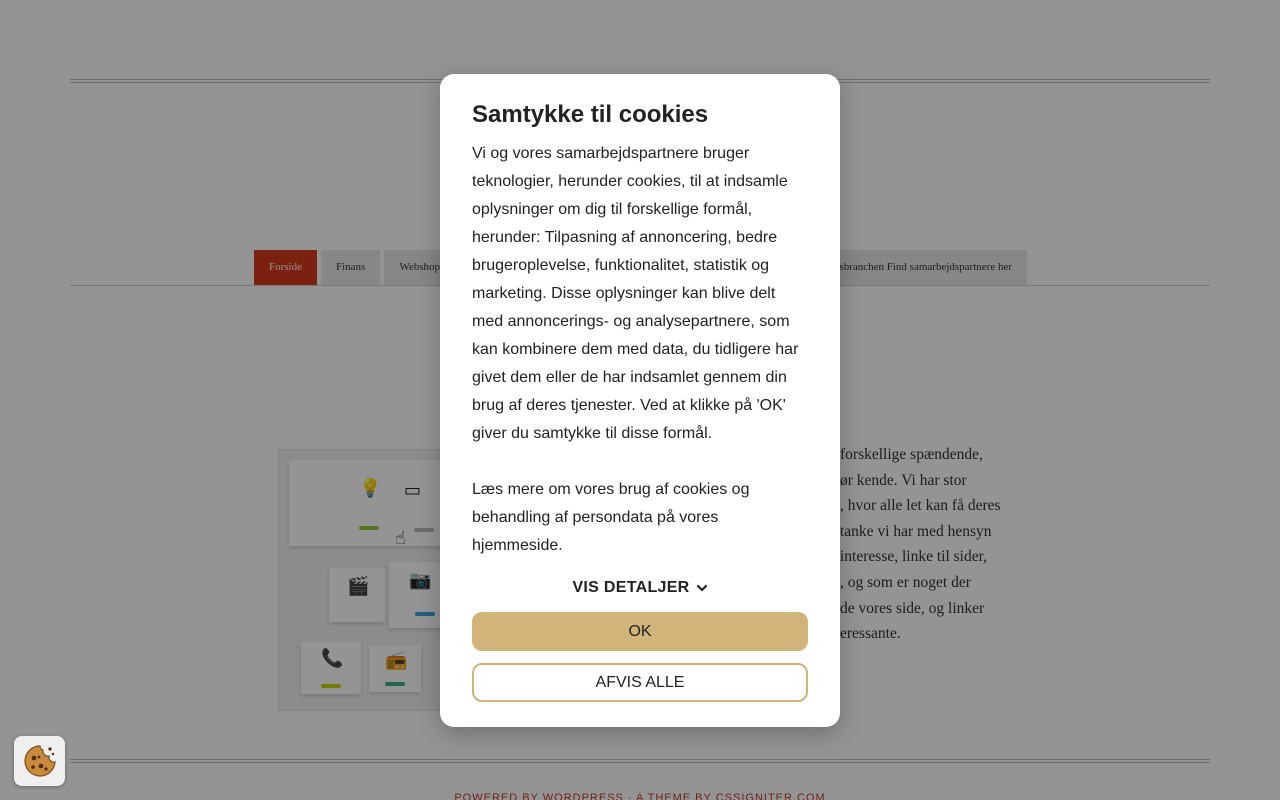  Describe the element at coordinates (590, 114) in the screenshot. I see `dialog-title: Samtykke til cookies` at that location.